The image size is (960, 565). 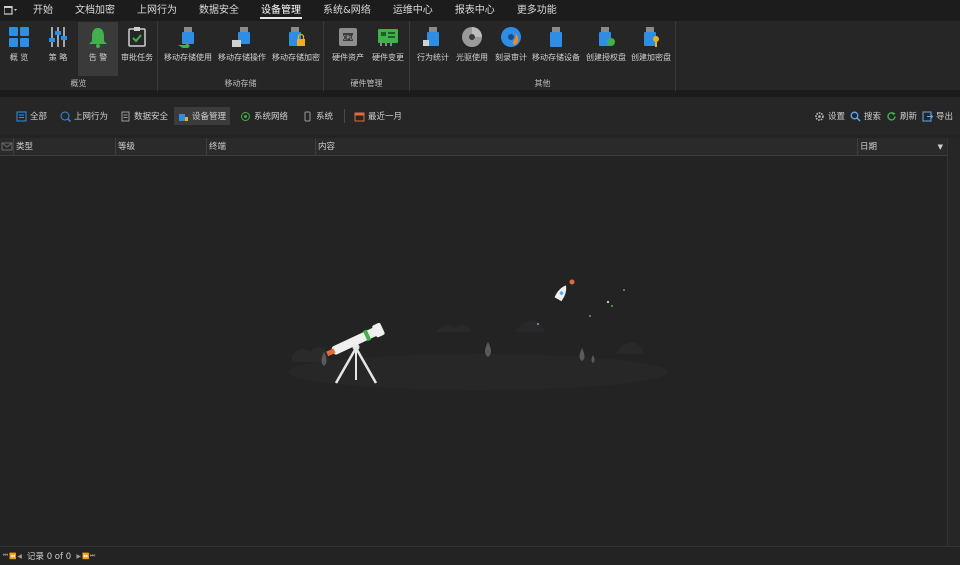 What do you see at coordinates (296, 57) in the screenshot?
I see `usb-encrypt-label: 移动存储加密` at bounding box center [296, 57].